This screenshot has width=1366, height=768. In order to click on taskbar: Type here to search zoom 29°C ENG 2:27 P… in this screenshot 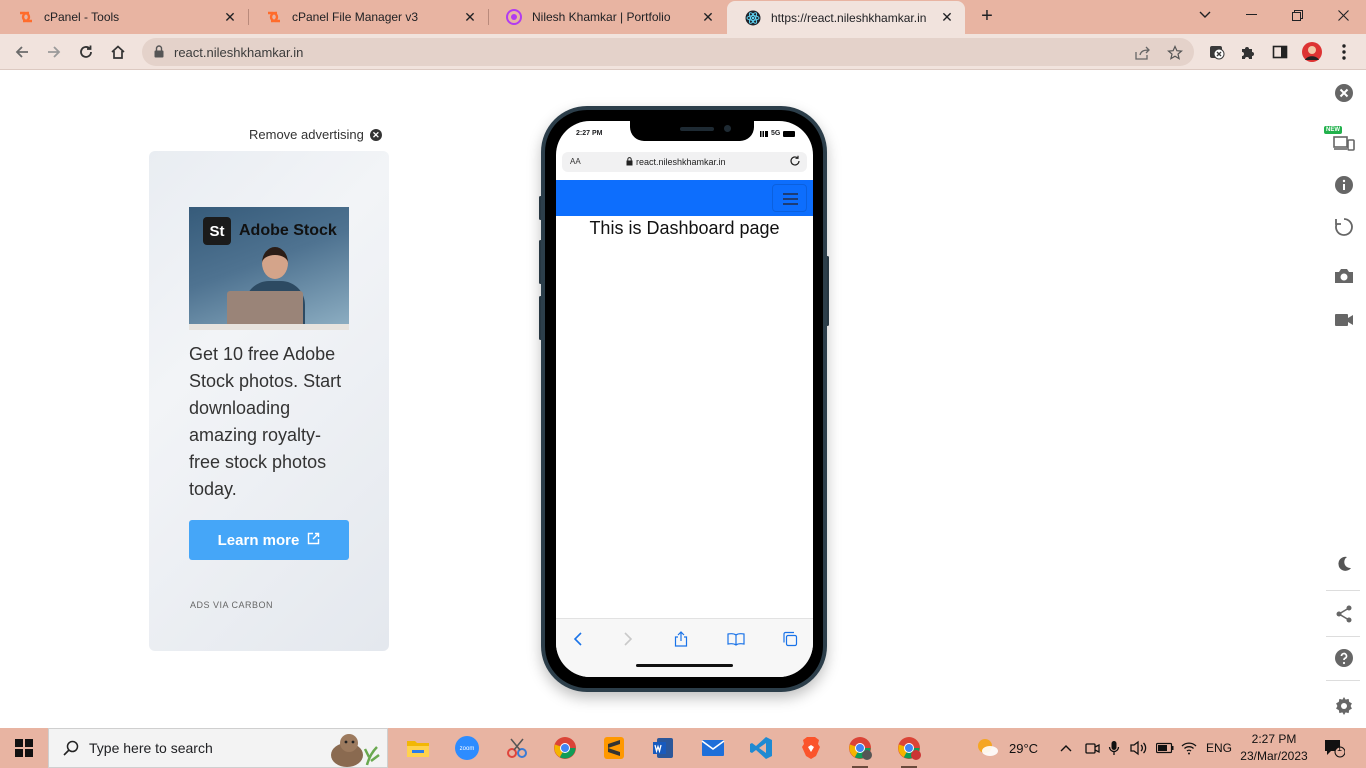, I will do `click(683, 748)`.